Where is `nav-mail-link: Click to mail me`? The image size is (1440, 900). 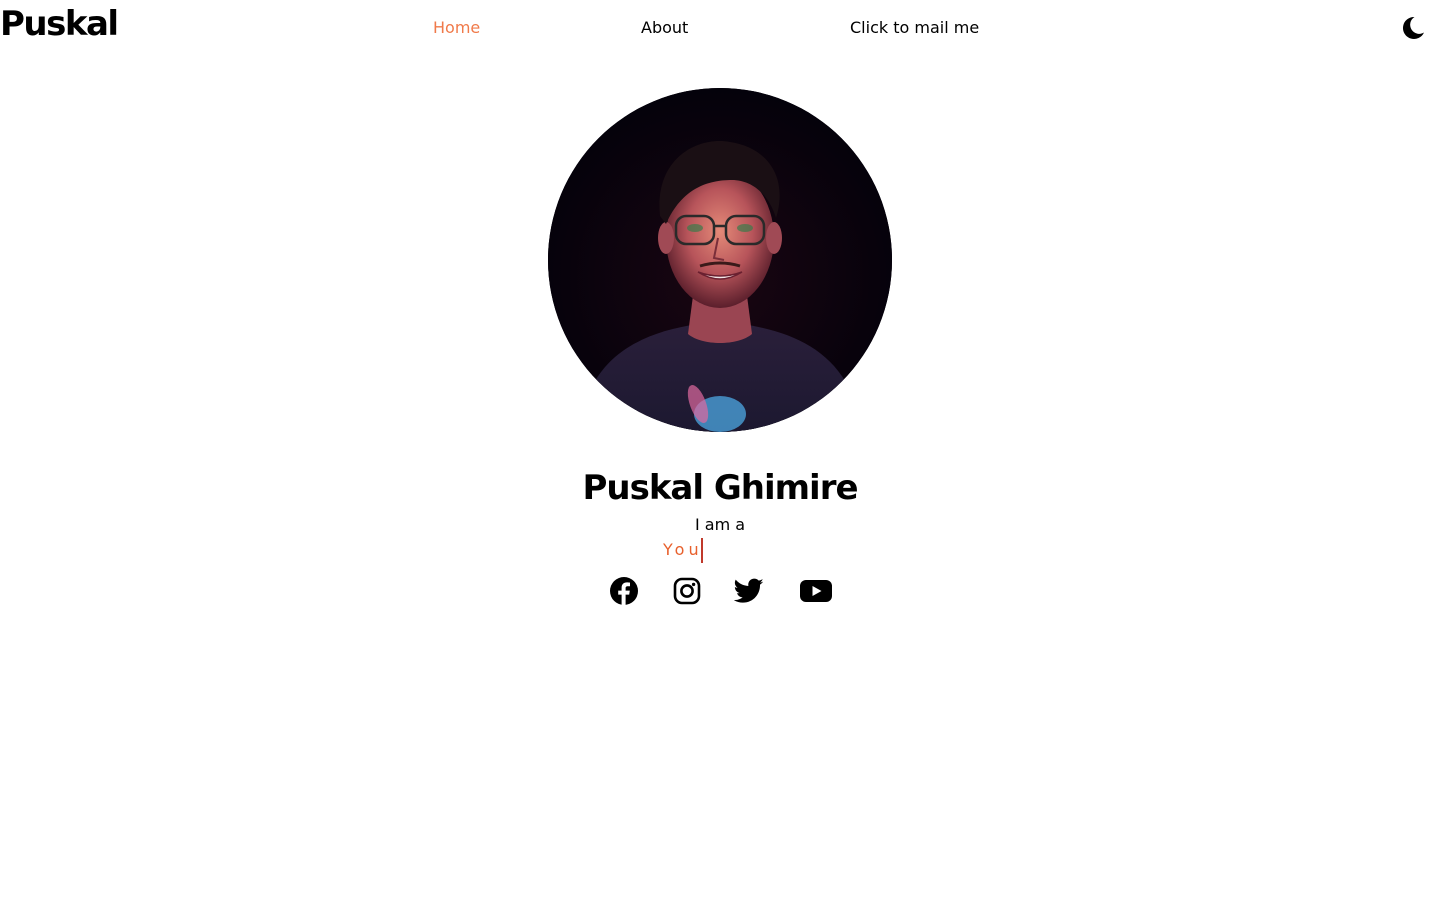 nav-mail-link: Click to mail me is located at coordinates (914, 28).